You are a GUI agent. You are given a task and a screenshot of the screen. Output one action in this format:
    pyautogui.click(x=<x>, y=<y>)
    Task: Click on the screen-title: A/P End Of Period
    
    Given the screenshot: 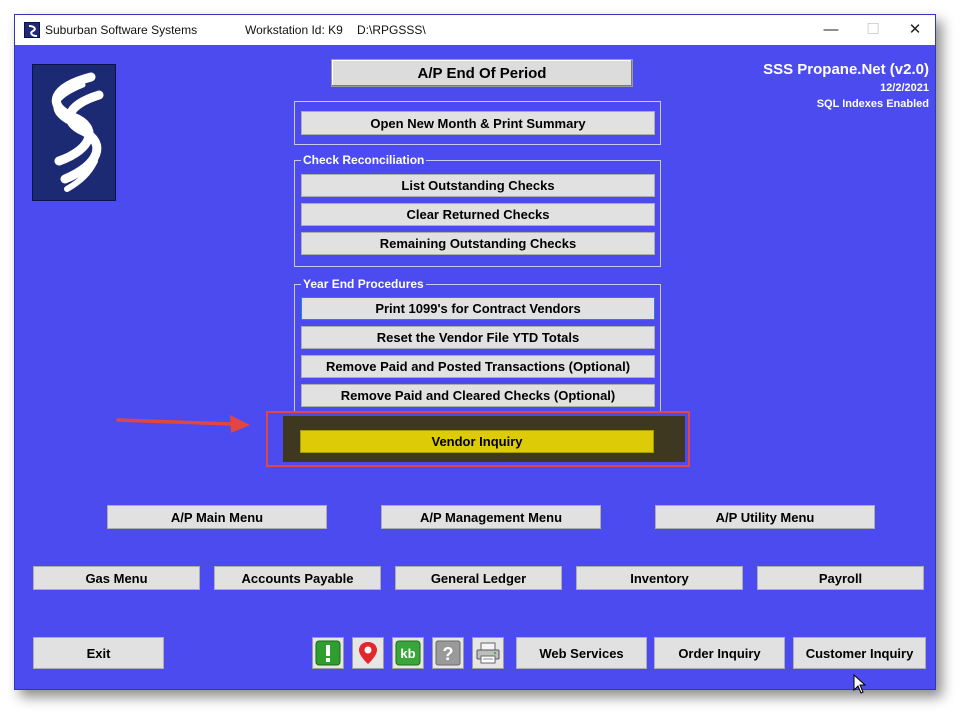 What is the action you would take?
    pyautogui.click(x=482, y=73)
    